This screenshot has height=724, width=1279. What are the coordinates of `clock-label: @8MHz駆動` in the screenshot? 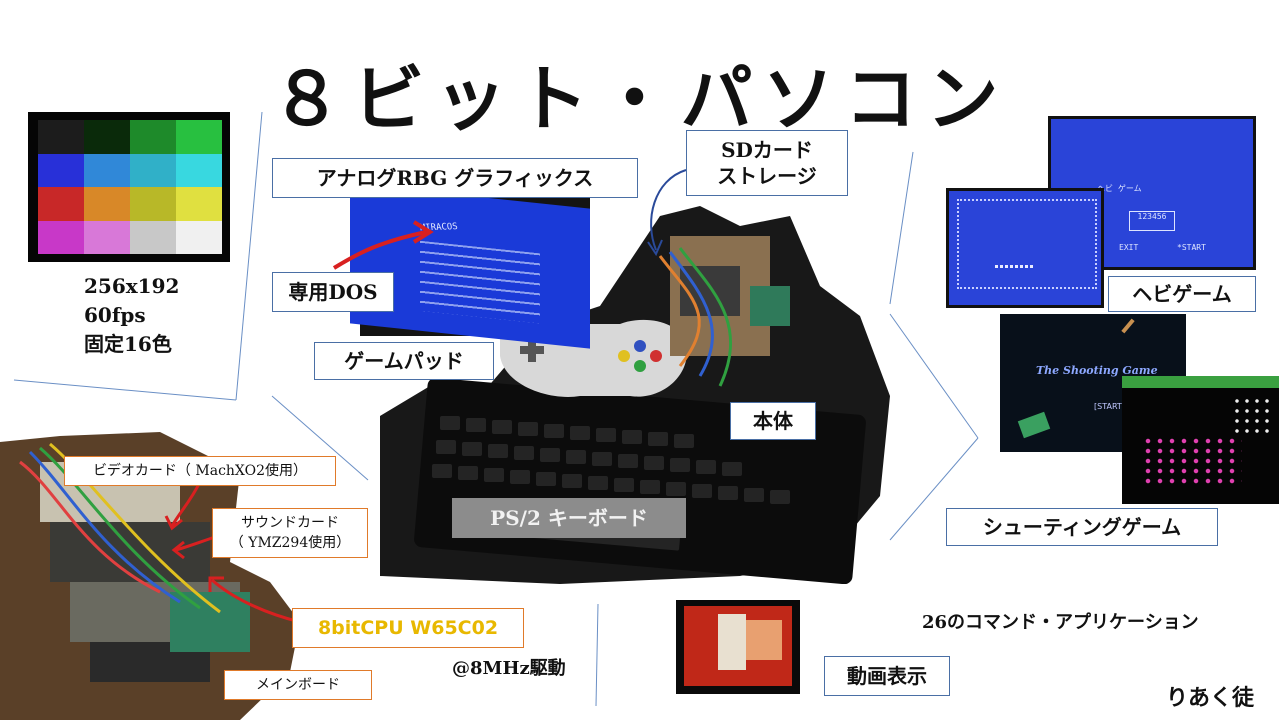 It's located at (509, 668).